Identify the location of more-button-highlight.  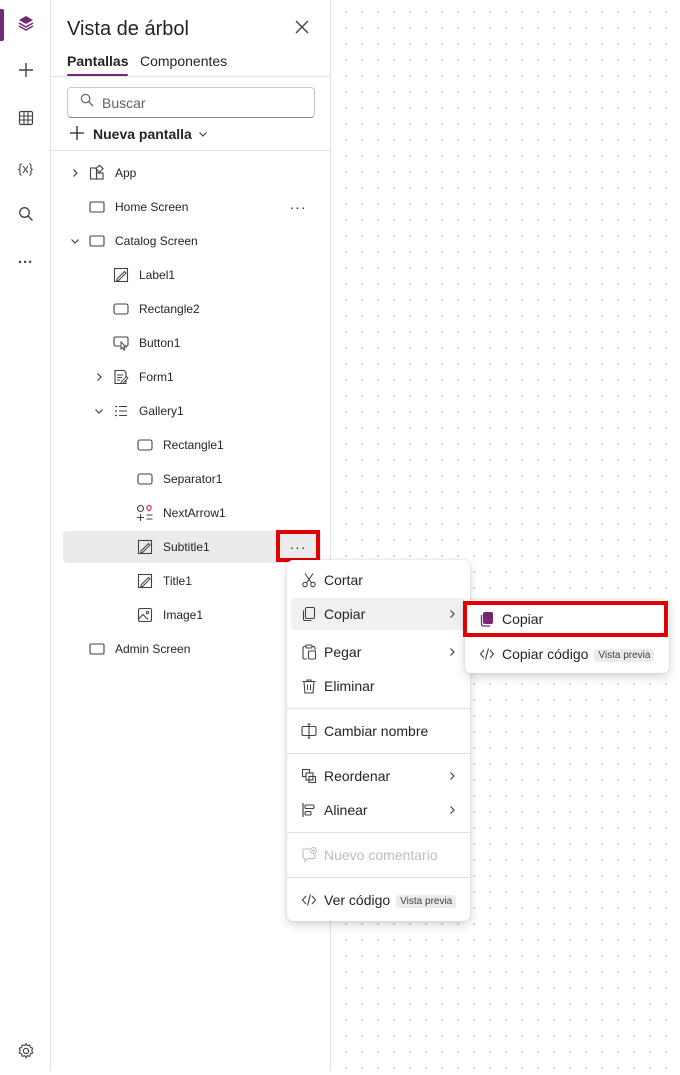
(298, 546).